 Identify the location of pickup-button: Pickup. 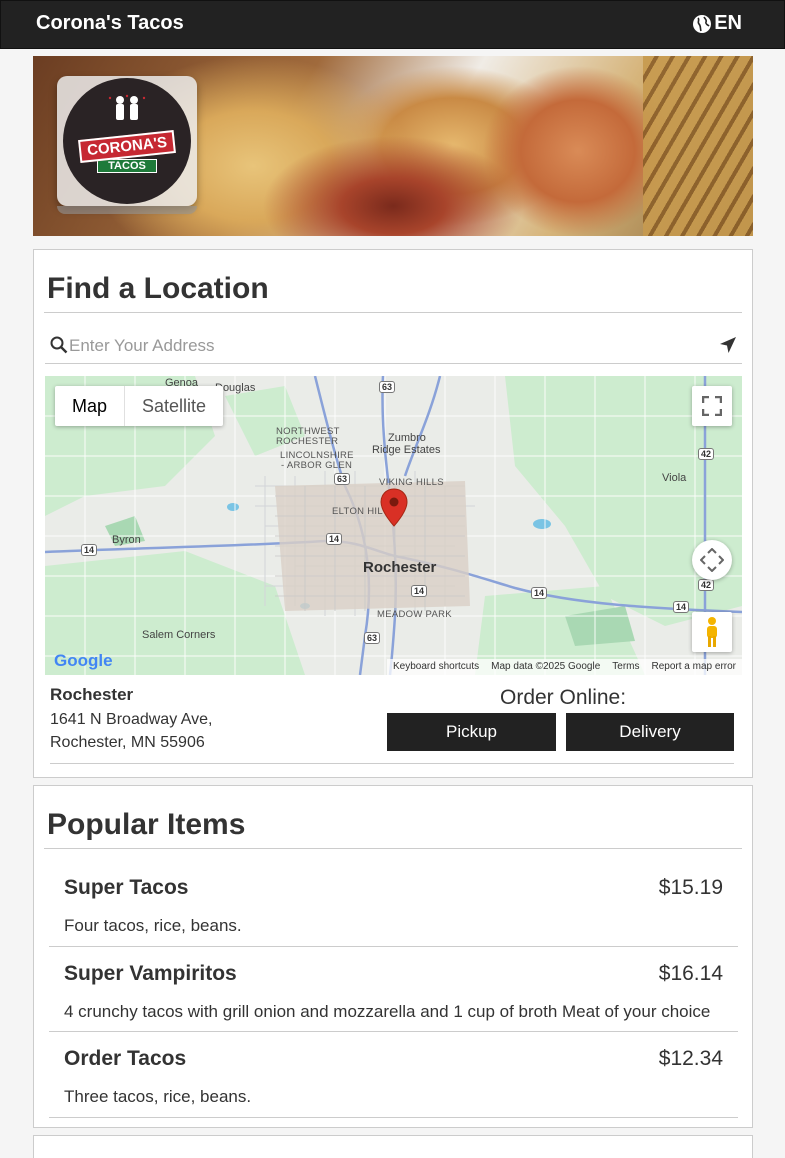
(471, 732).